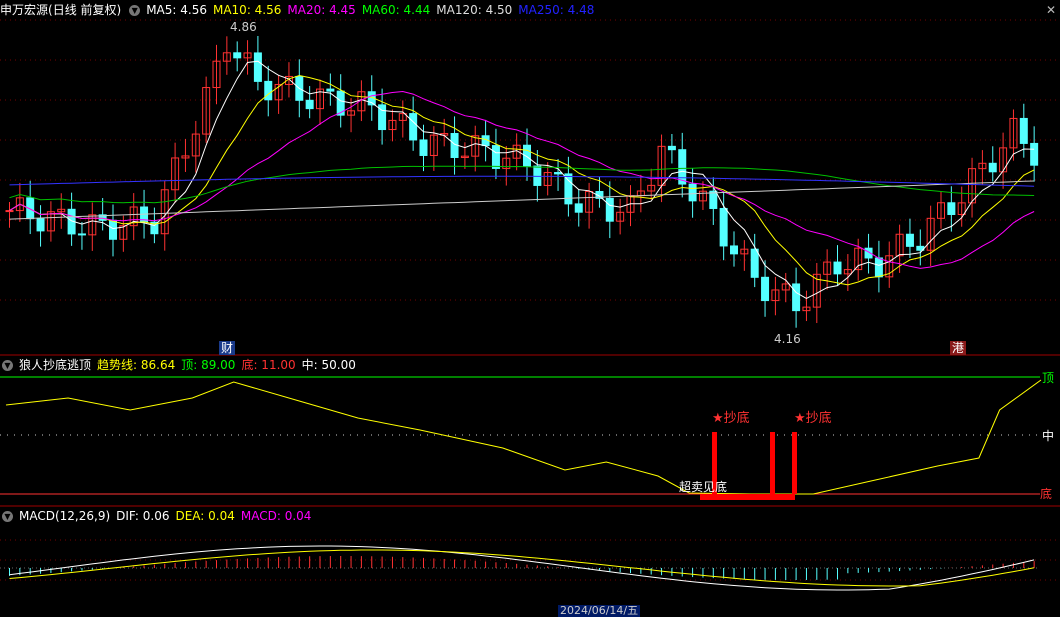 The width and height of the screenshot is (1060, 617). Describe the element at coordinates (176, 10) in the screenshot. I see `ma5-label: MA5: 4.56` at that location.